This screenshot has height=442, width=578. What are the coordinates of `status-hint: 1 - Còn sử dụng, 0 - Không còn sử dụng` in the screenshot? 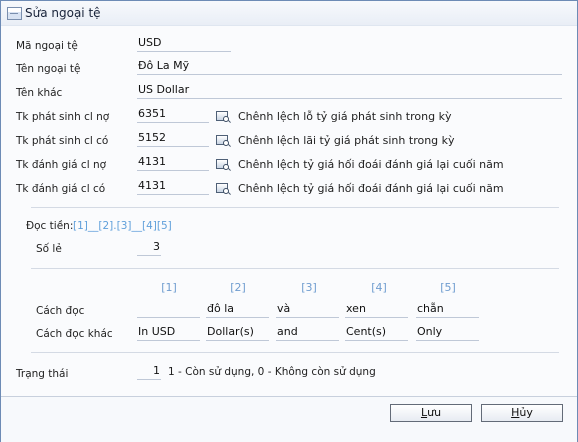 It's located at (272, 372).